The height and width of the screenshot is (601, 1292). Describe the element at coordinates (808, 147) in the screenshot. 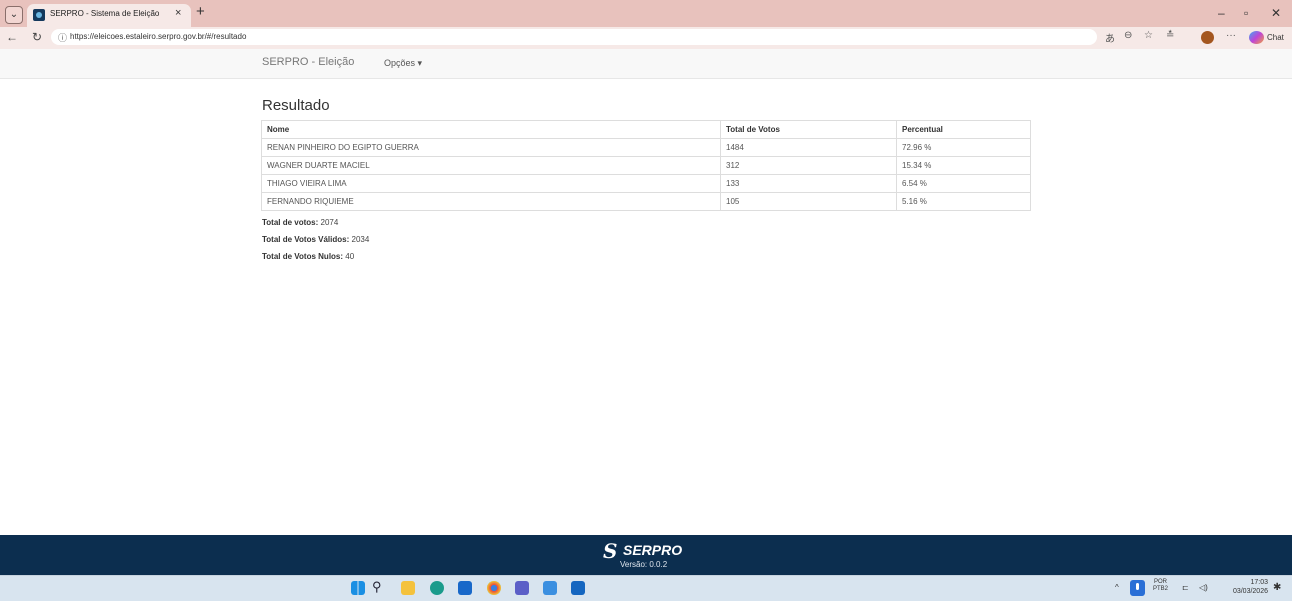

I see `candidate-votes: 1484` at that location.